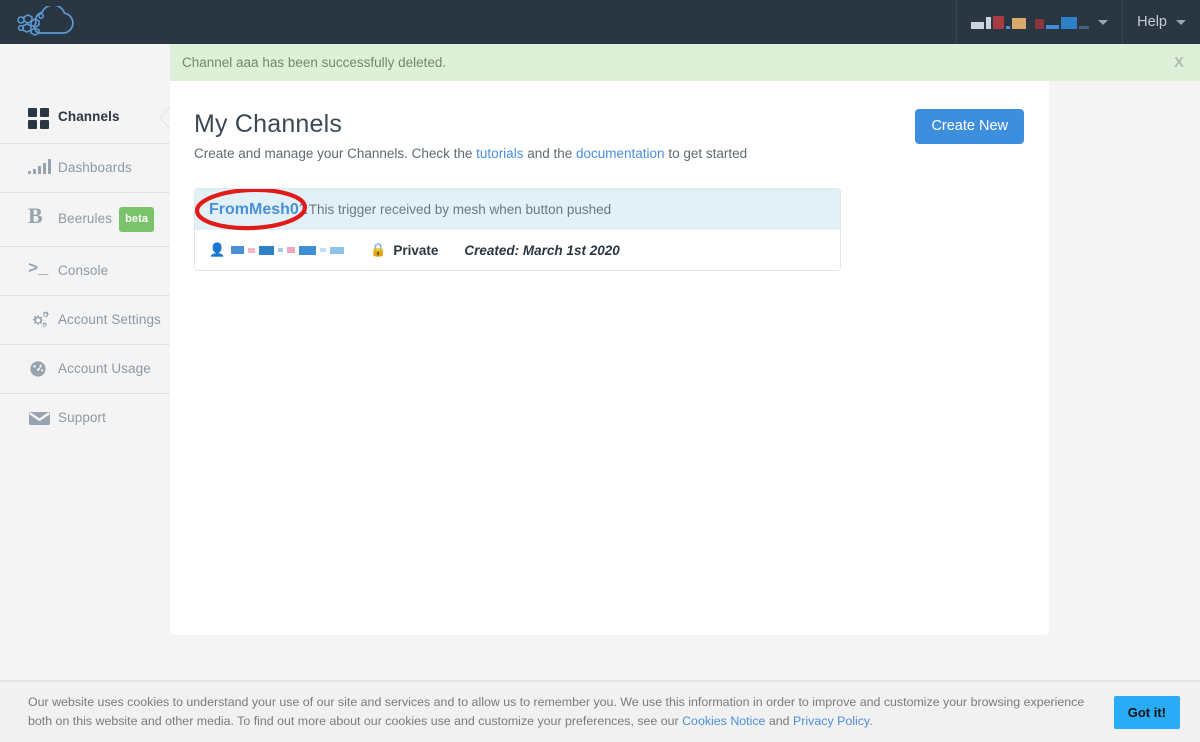 This screenshot has width=1200, height=742. I want to click on sidebar-item-account-usage: Account Usage, so click(85, 368).